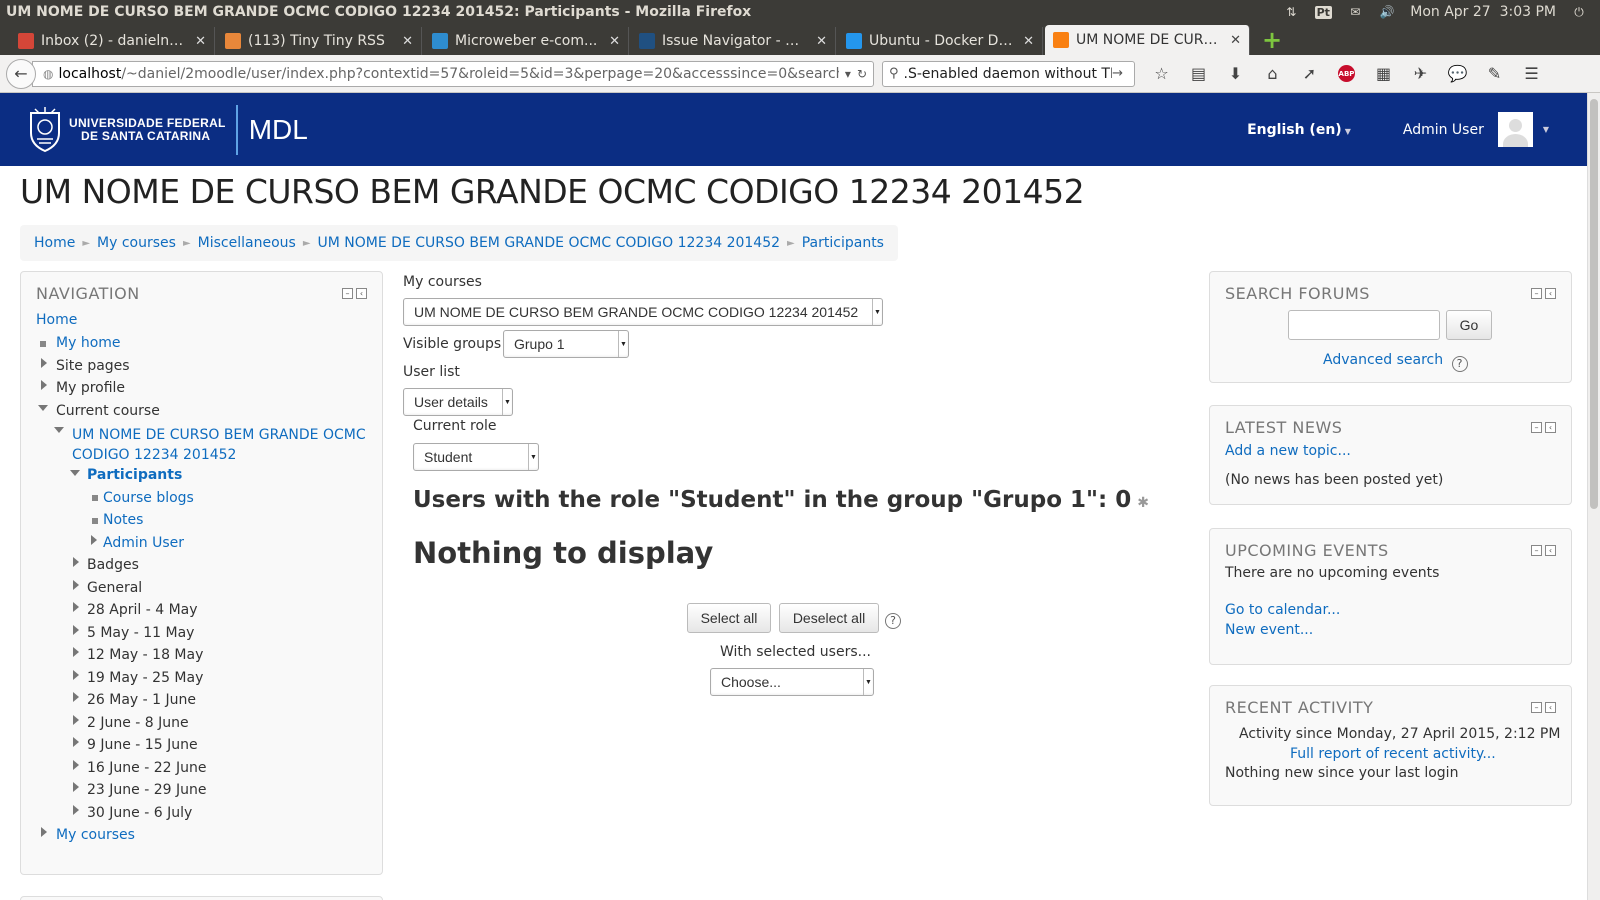 The image size is (1600, 900). What do you see at coordinates (1457, 74) in the screenshot?
I see `chat-icon: 💬` at bounding box center [1457, 74].